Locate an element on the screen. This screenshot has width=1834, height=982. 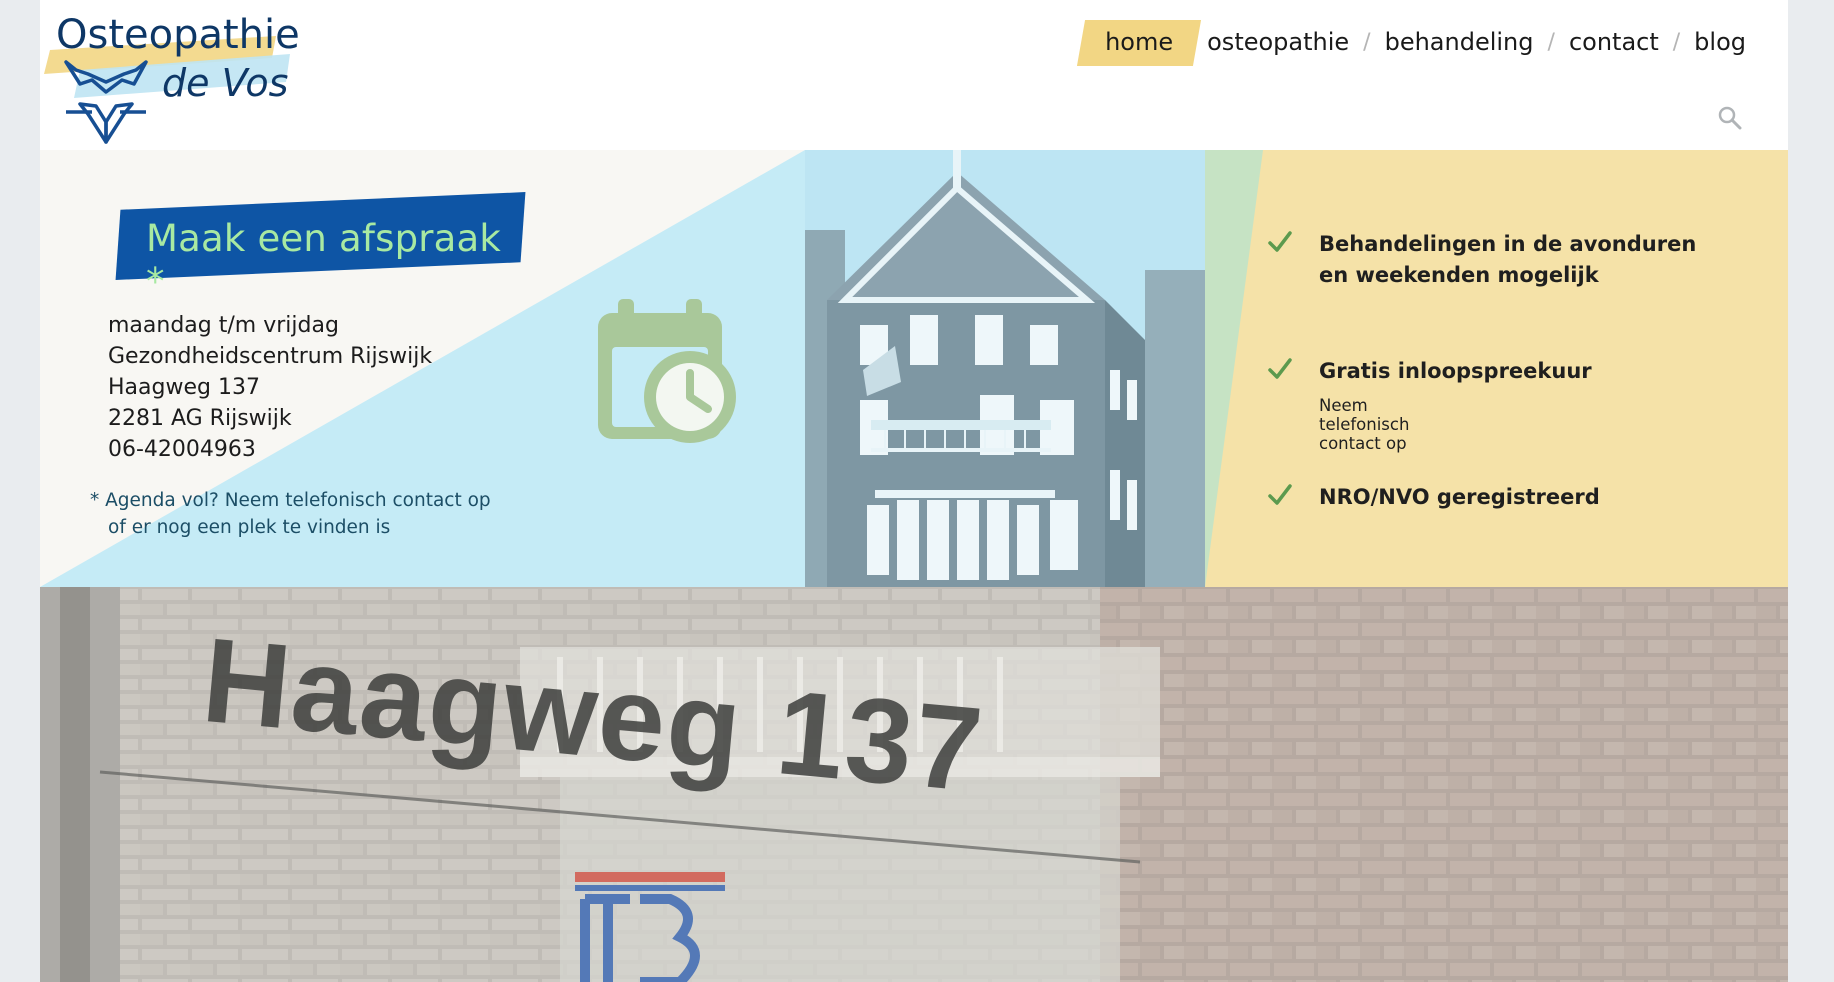
nav-item-contact: contact is located at coordinates (1614, 42).